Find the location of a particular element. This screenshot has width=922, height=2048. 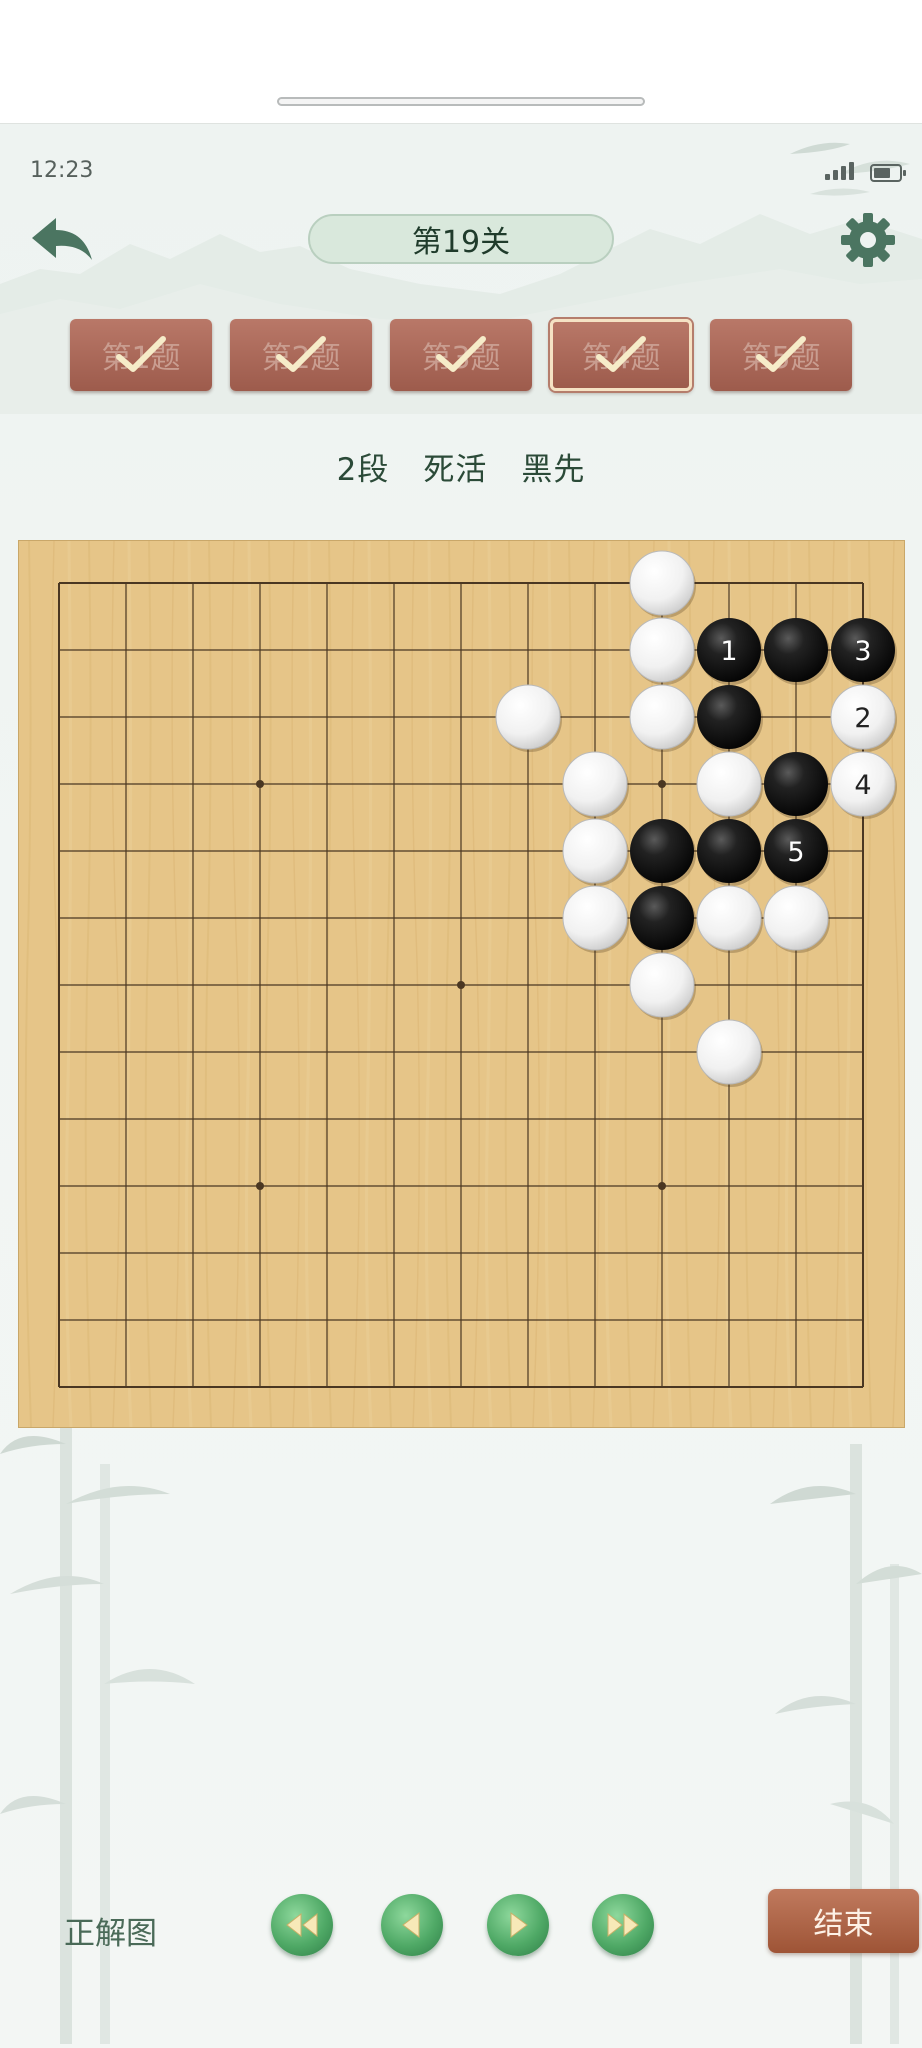

end-button: 结束 is located at coordinates (843, 1921).